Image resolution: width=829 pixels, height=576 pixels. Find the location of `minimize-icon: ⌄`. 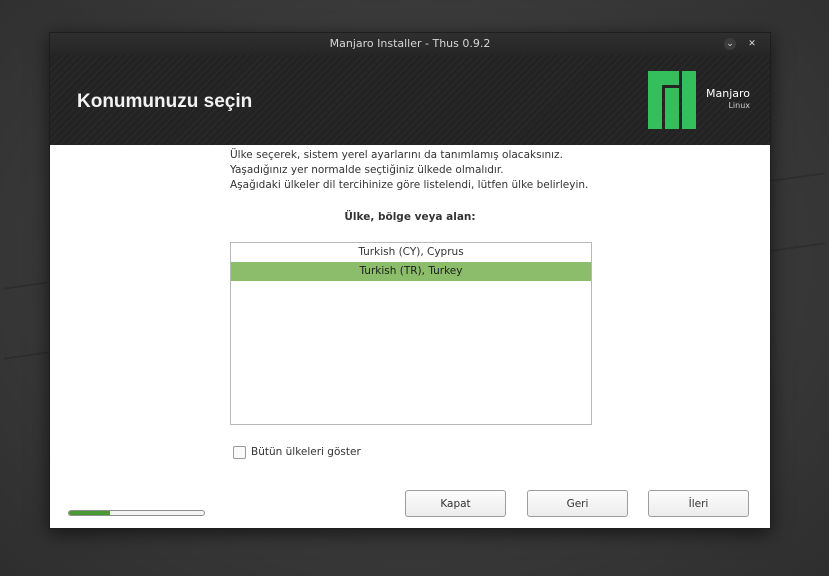

minimize-icon: ⌄ is located at coordinates (730, 44).